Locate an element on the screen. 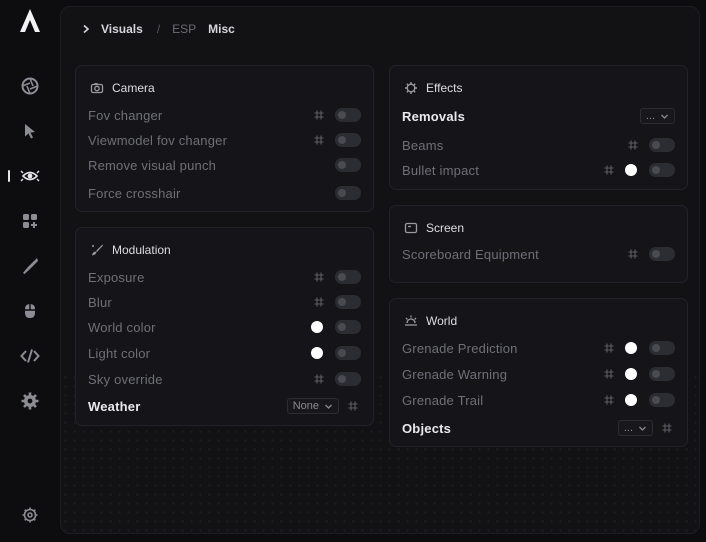 The image size is (706, 542). row-grenade-prediction: Grenade Prediction is located at coordinates (538, 348).